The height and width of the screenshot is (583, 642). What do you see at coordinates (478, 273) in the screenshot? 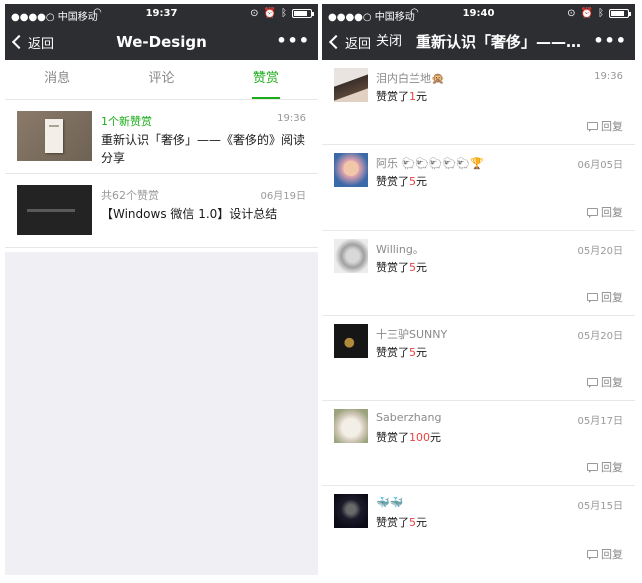
I see `reward-row: Willing。 05月20日赞赏了5元回复` at bounding box center [478, 273].